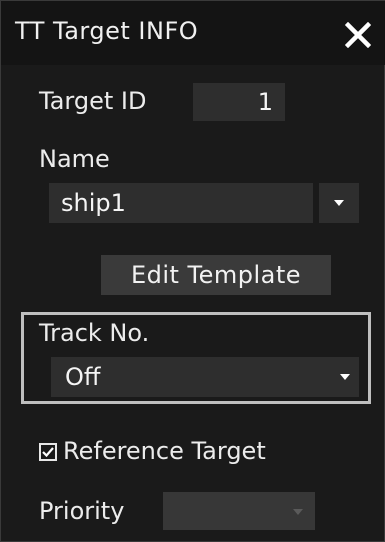  I want to click on target-id-label: Target ID, so click(93, 101).